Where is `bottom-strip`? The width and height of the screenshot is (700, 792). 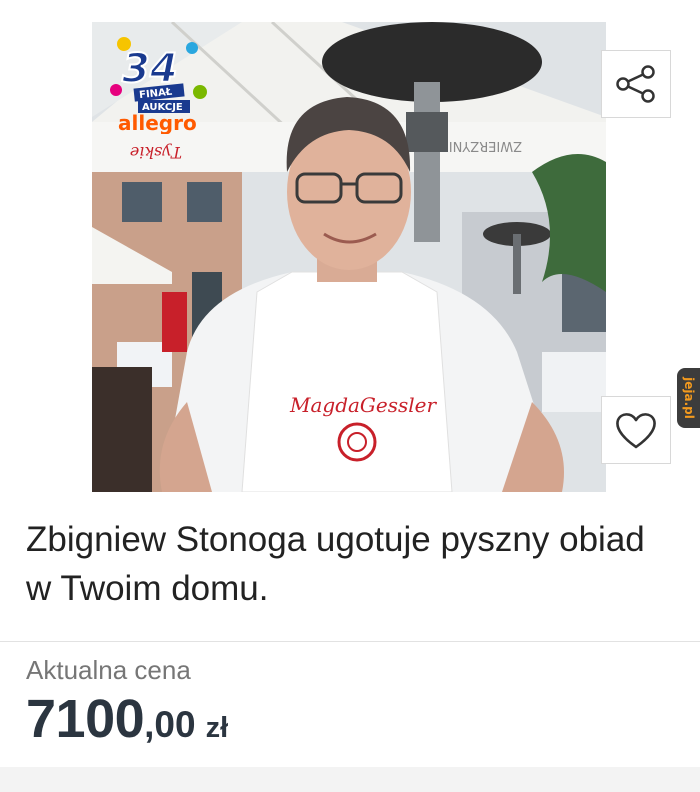
bottom-strip is located at coordinates (350, 779).